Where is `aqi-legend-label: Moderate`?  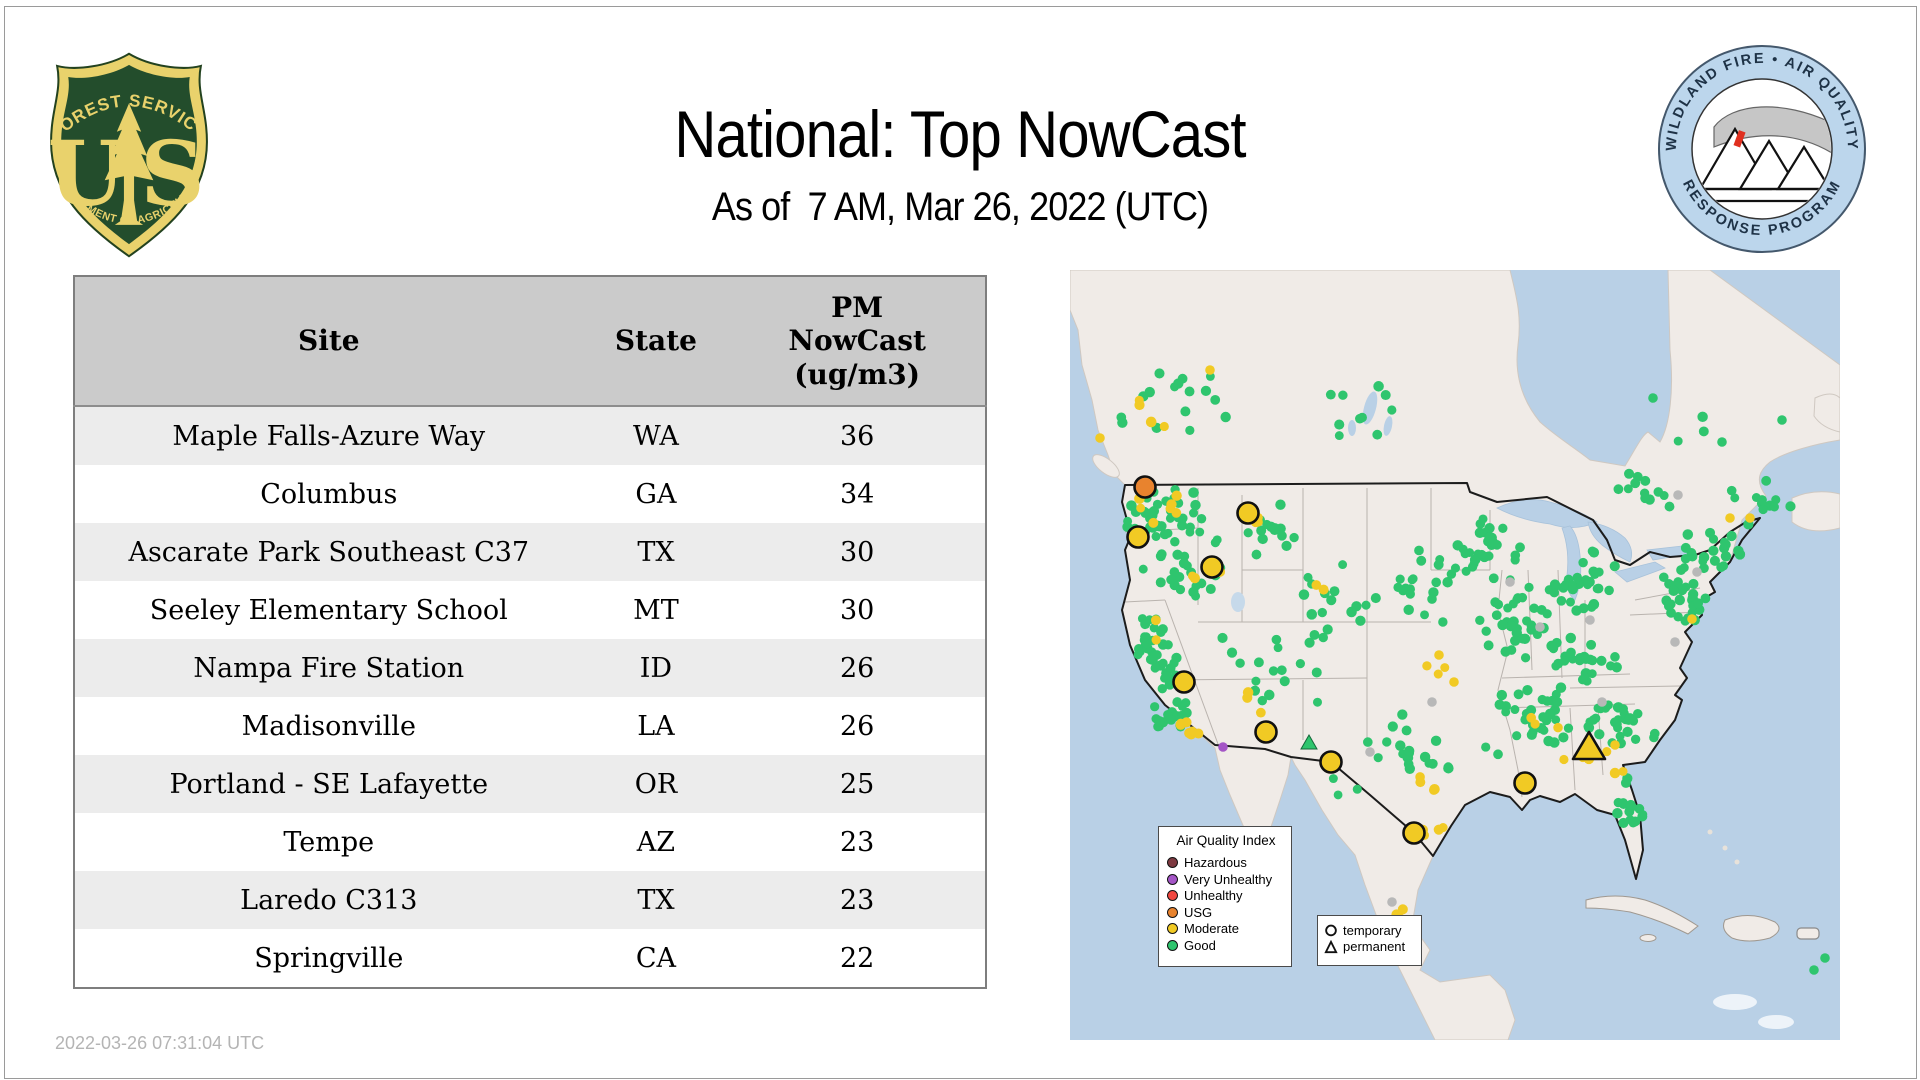
aqi-legend-label: Moderate is located at coordinates (1211, 929).